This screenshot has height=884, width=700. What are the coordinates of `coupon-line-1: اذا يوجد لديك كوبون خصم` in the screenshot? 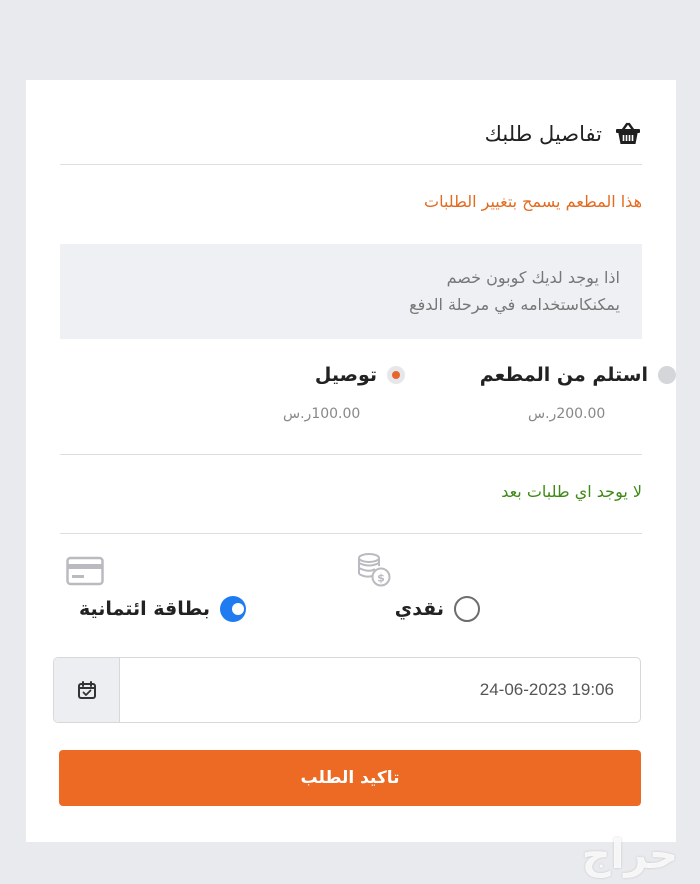 It's located at (533, 277).